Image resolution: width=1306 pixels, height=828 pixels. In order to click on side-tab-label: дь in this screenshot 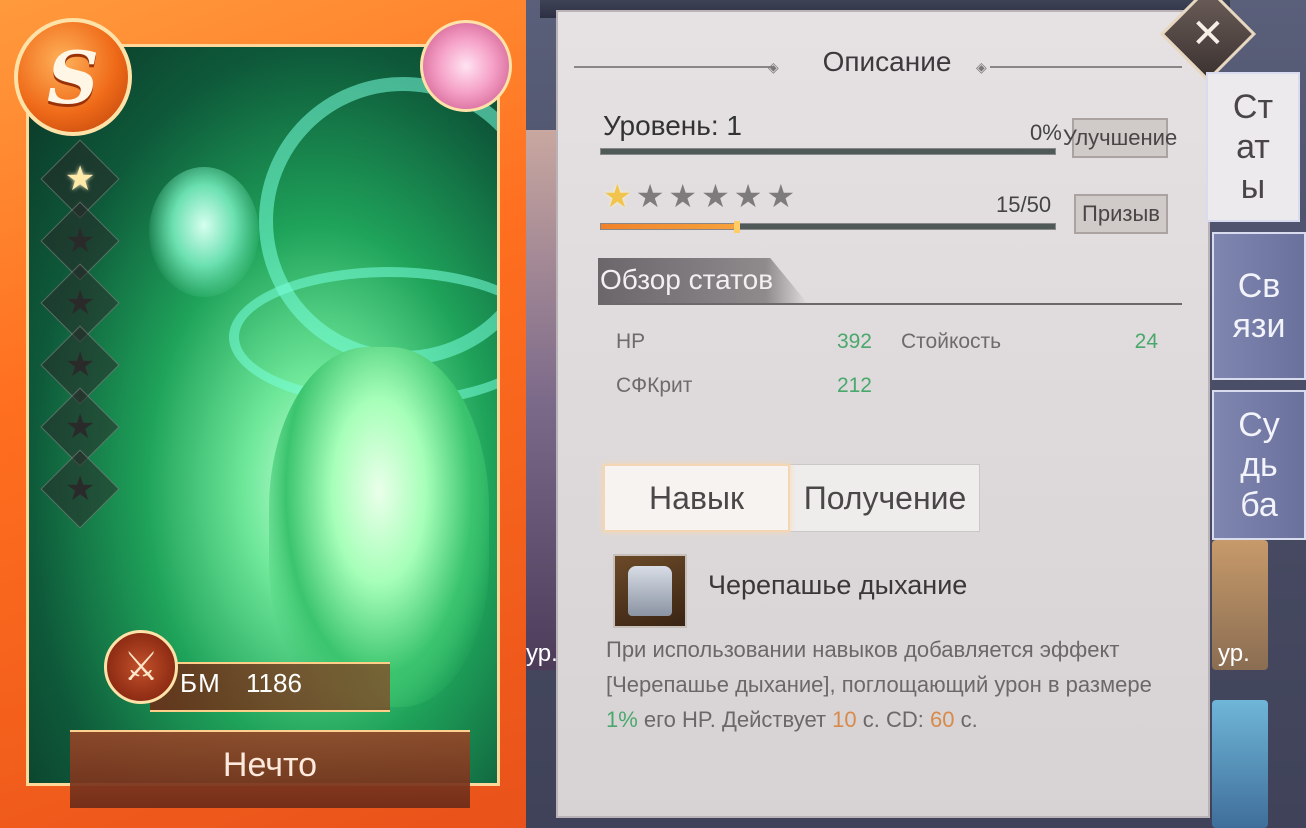, I will do `click(1259, 465)`.